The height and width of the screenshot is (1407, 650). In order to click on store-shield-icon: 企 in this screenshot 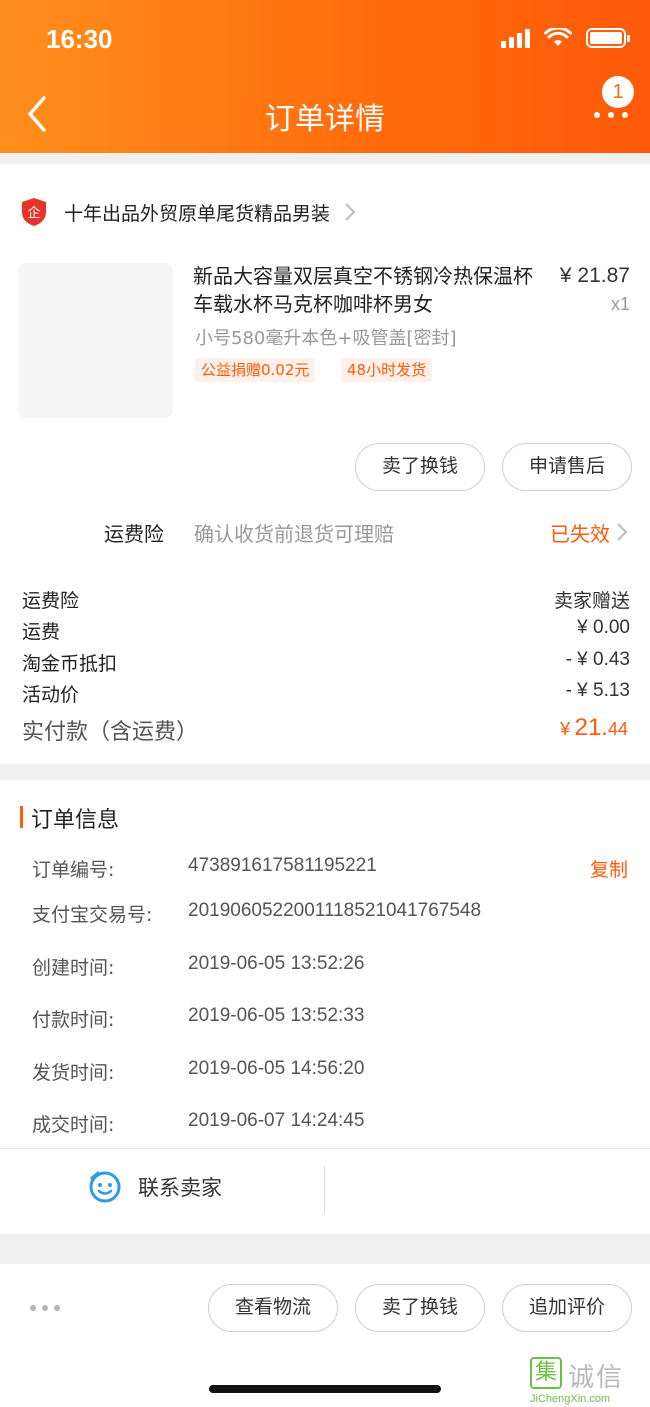, I will do `click(34, 212)`.